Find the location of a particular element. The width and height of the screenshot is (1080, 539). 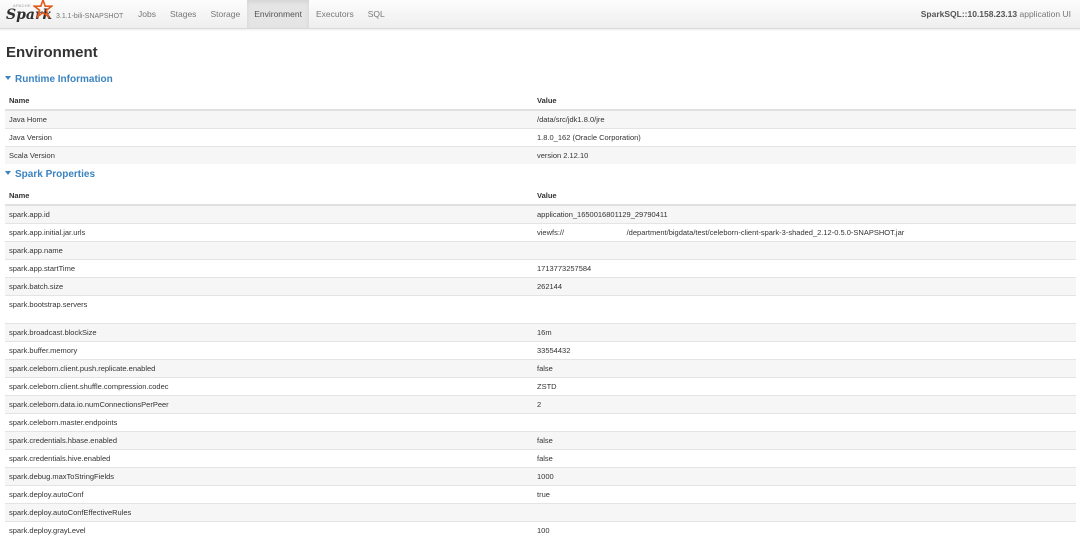

tab-jobs: Jobs is located at coordinates (147, 14).